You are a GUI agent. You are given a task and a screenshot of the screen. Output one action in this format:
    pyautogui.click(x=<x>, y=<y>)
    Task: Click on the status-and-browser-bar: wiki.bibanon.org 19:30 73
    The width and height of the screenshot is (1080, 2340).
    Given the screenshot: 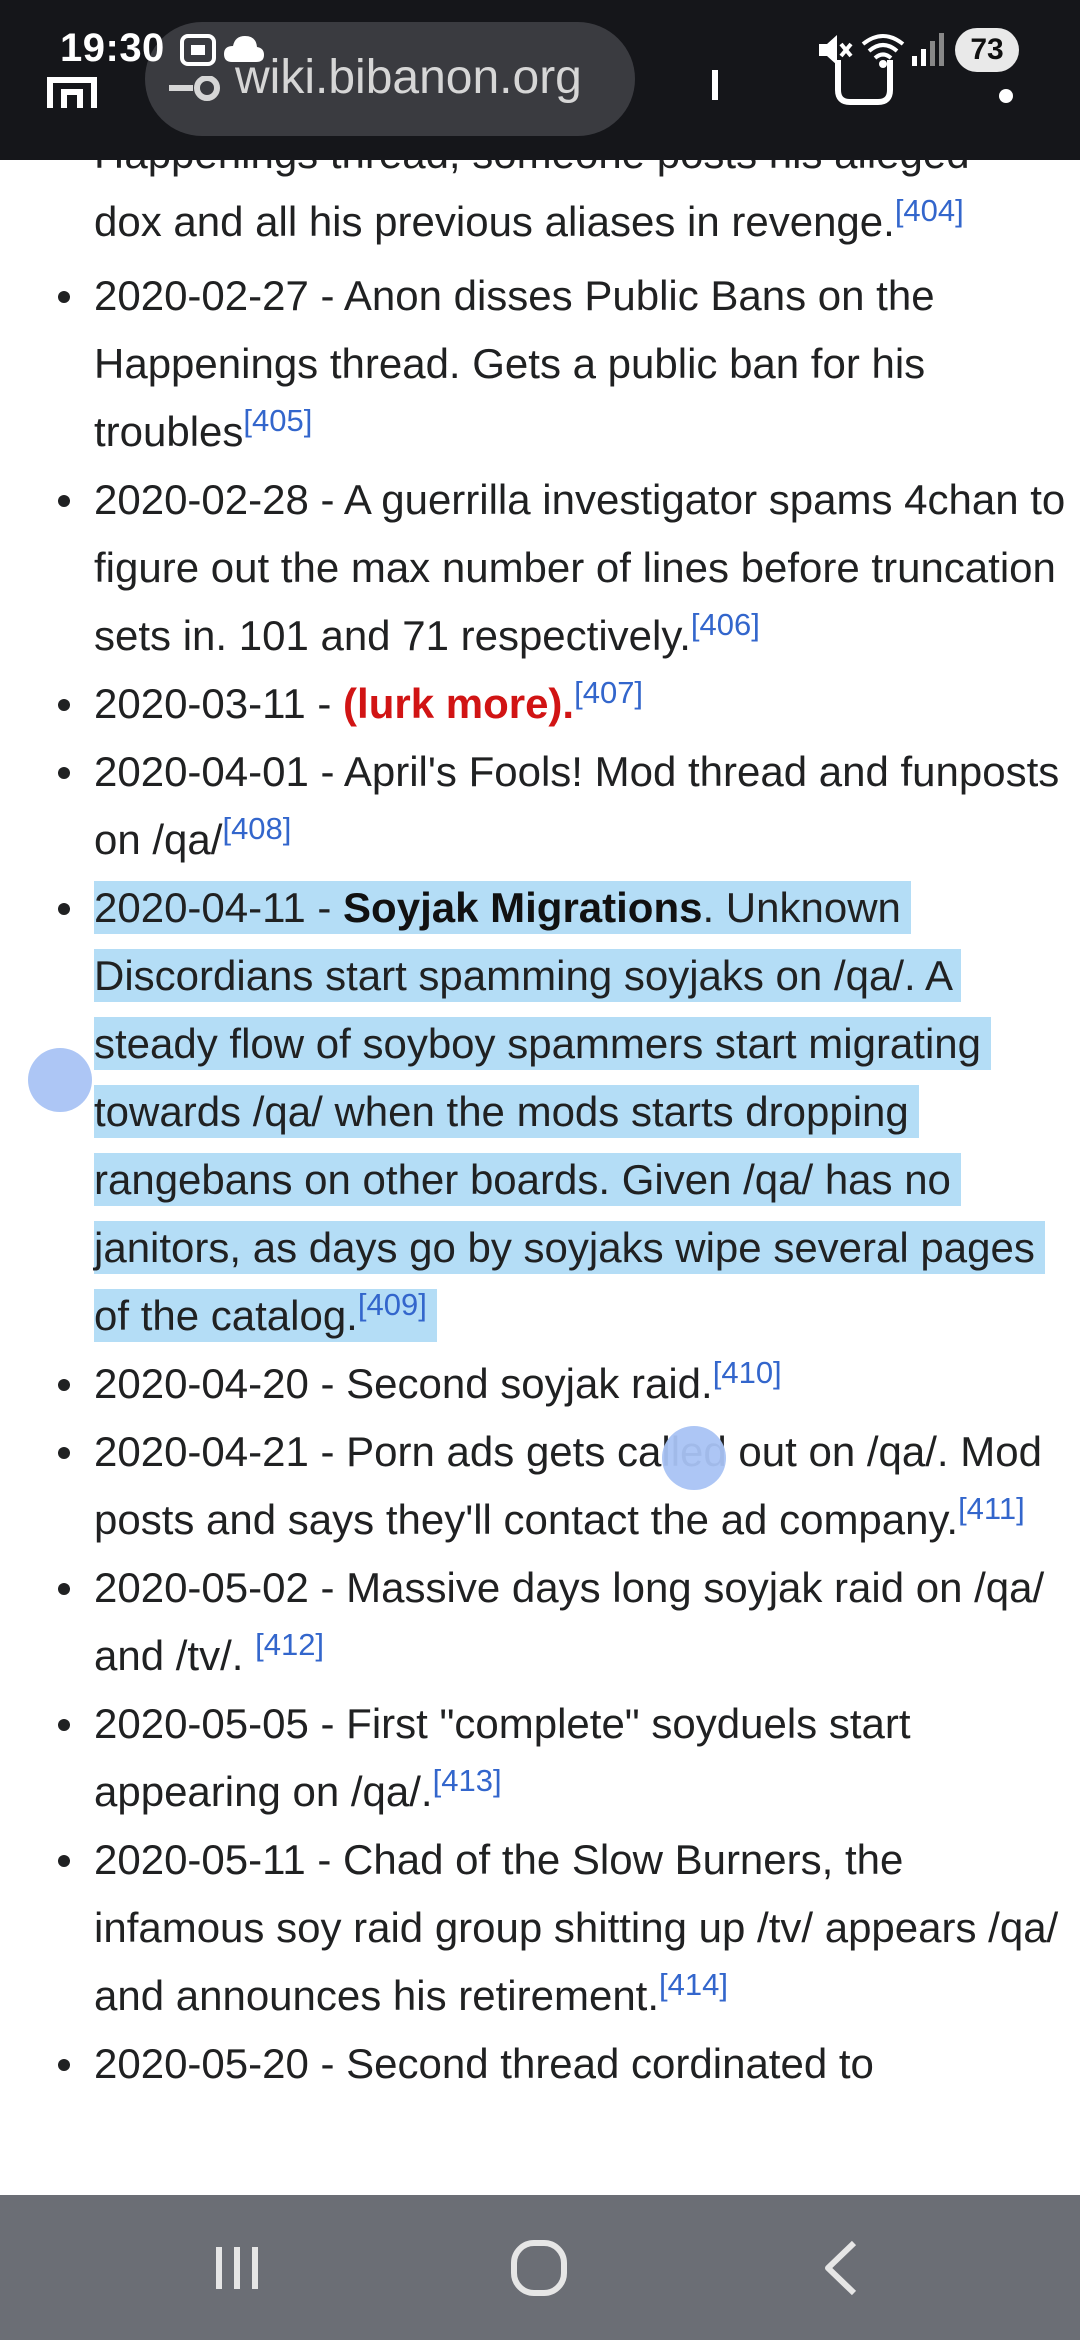 What is the action you would take?
    pyautogui.click(x=540, y=80)
    